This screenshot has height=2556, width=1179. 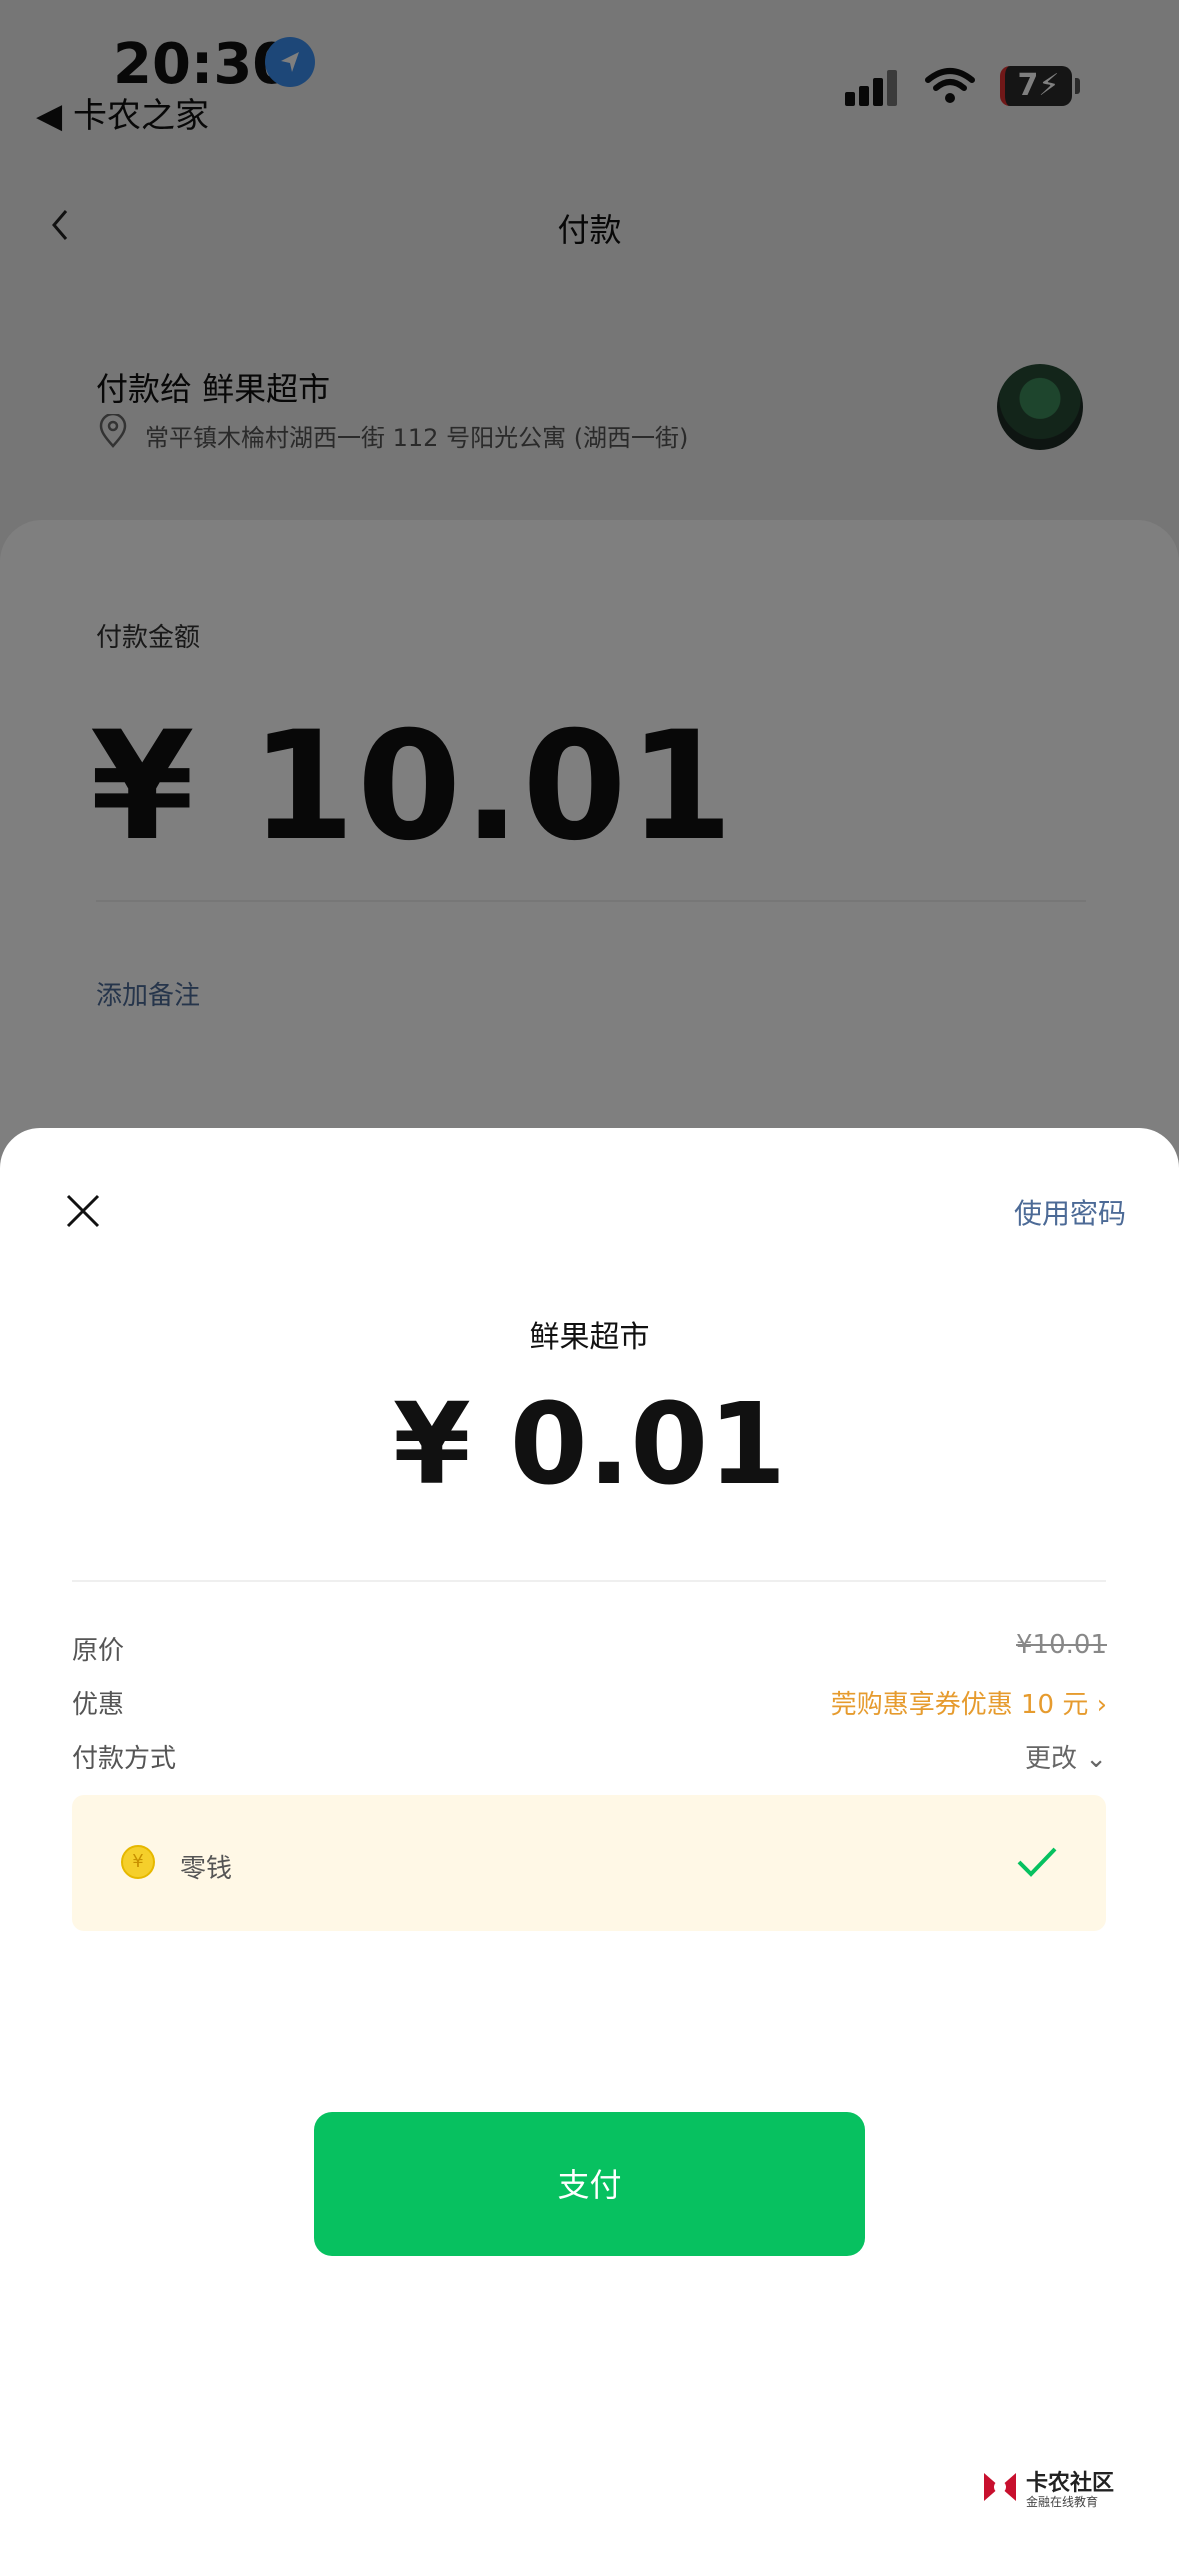 What do you see at coordinates (1066, 1756) in the screenshot?
I see `change-method-link: 更改 ⌄` at bounding box center [1066, 1756].